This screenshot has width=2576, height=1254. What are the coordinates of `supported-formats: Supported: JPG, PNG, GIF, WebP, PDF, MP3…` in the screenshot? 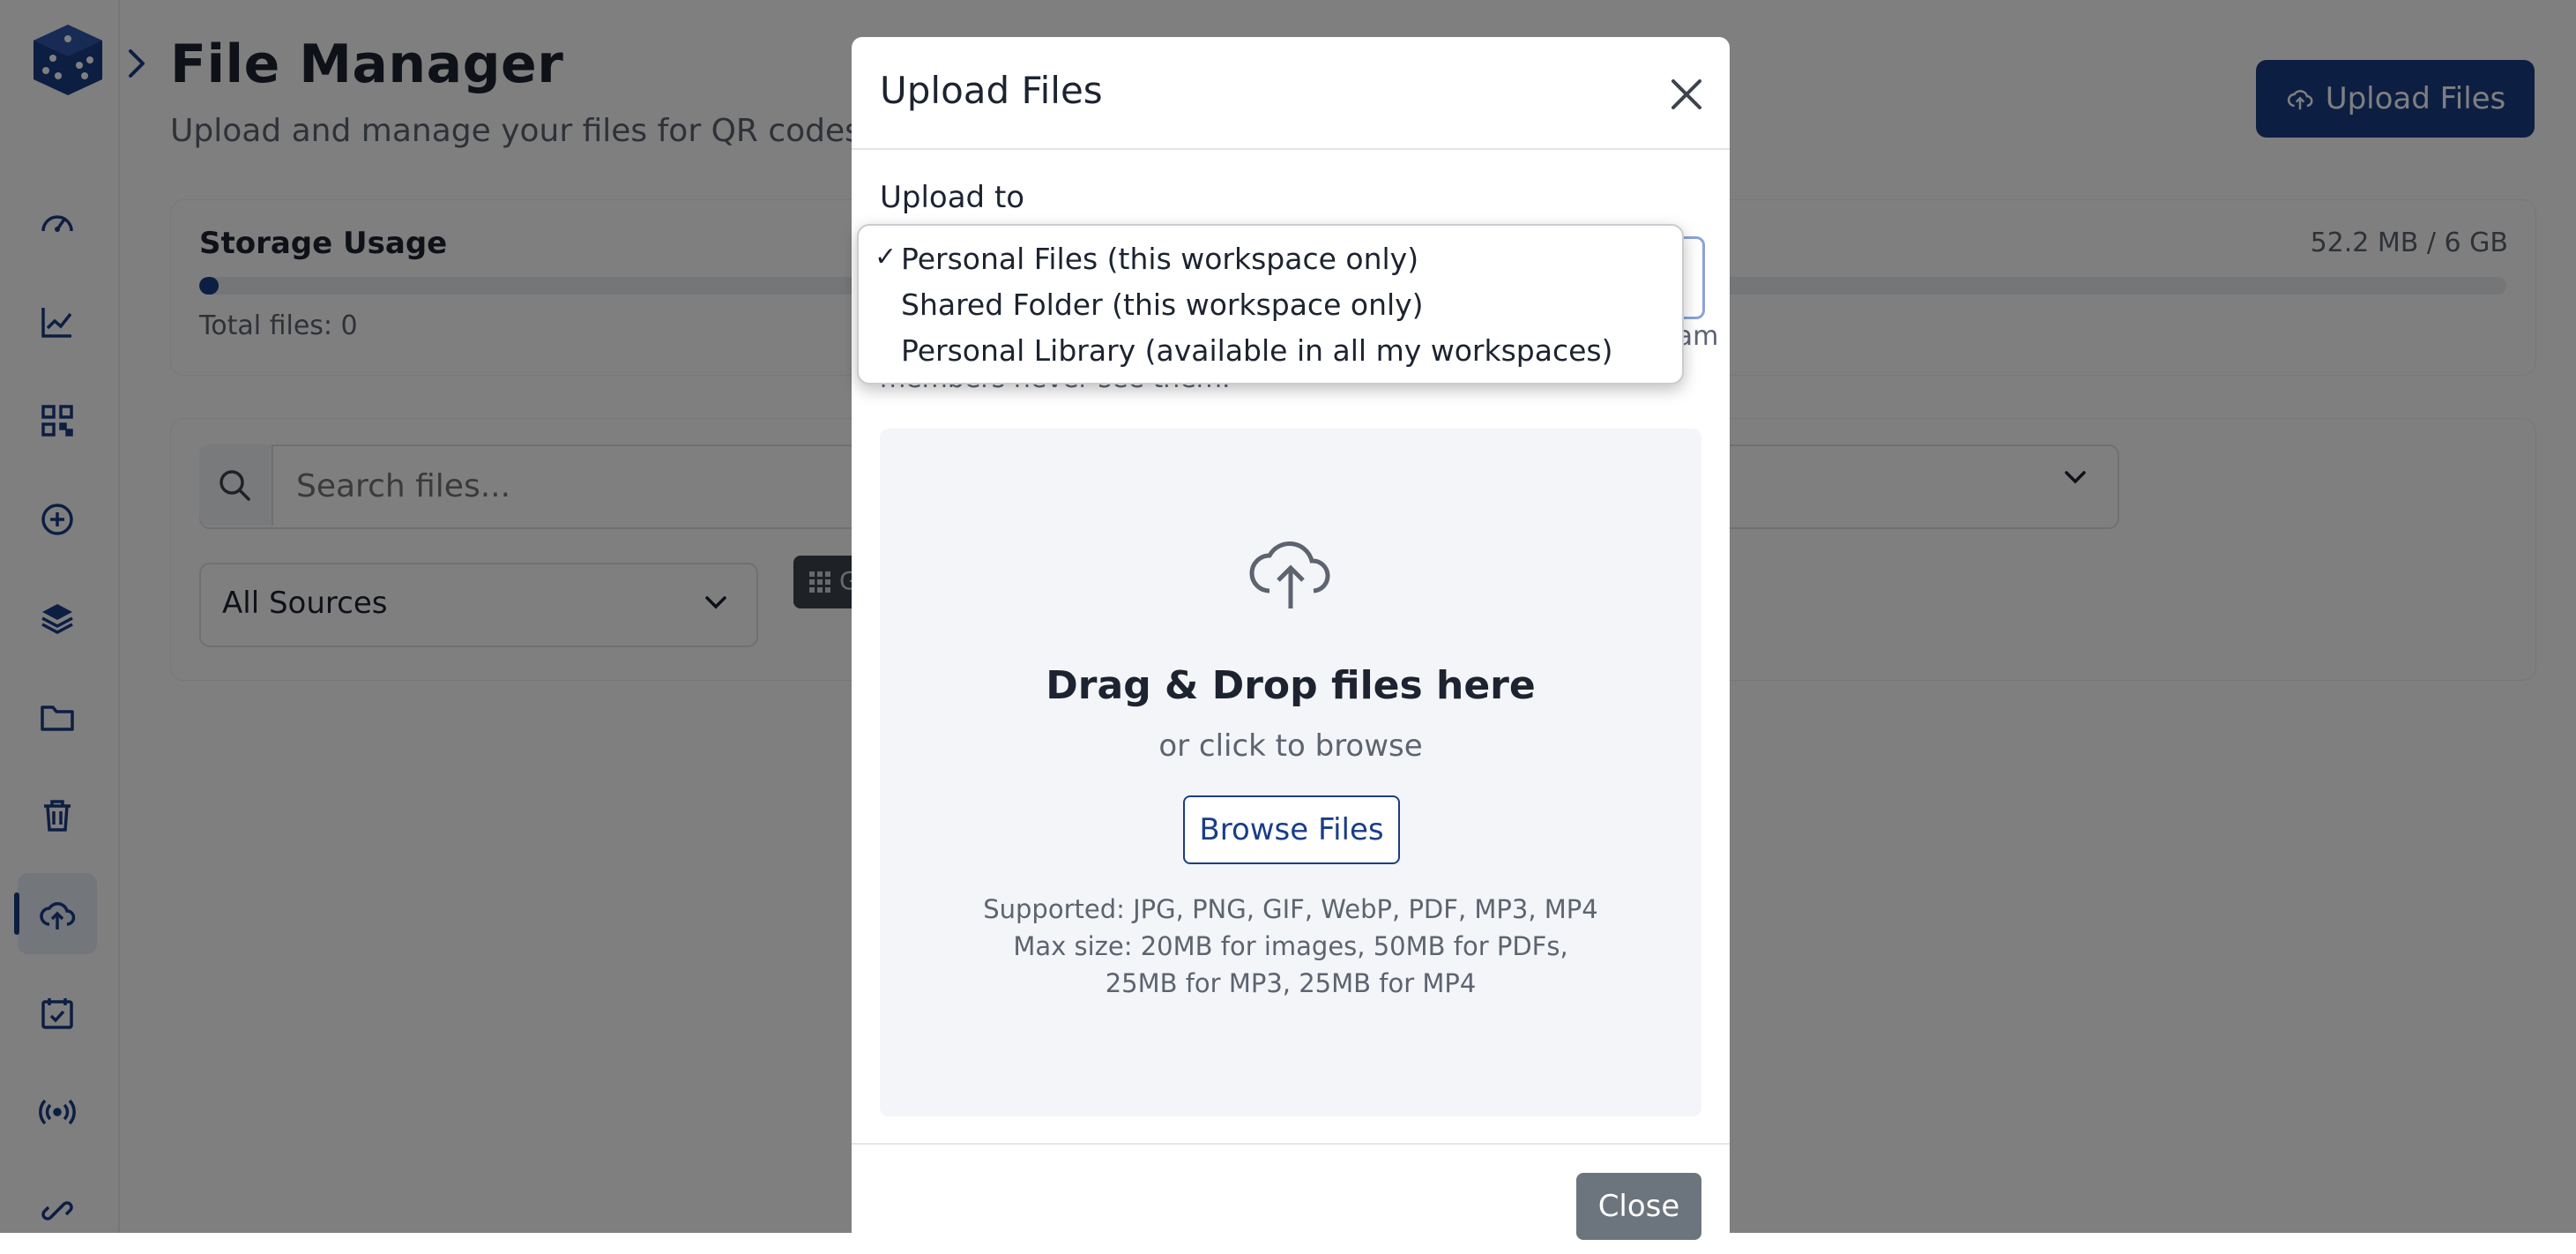 It's located at (1290, 946).